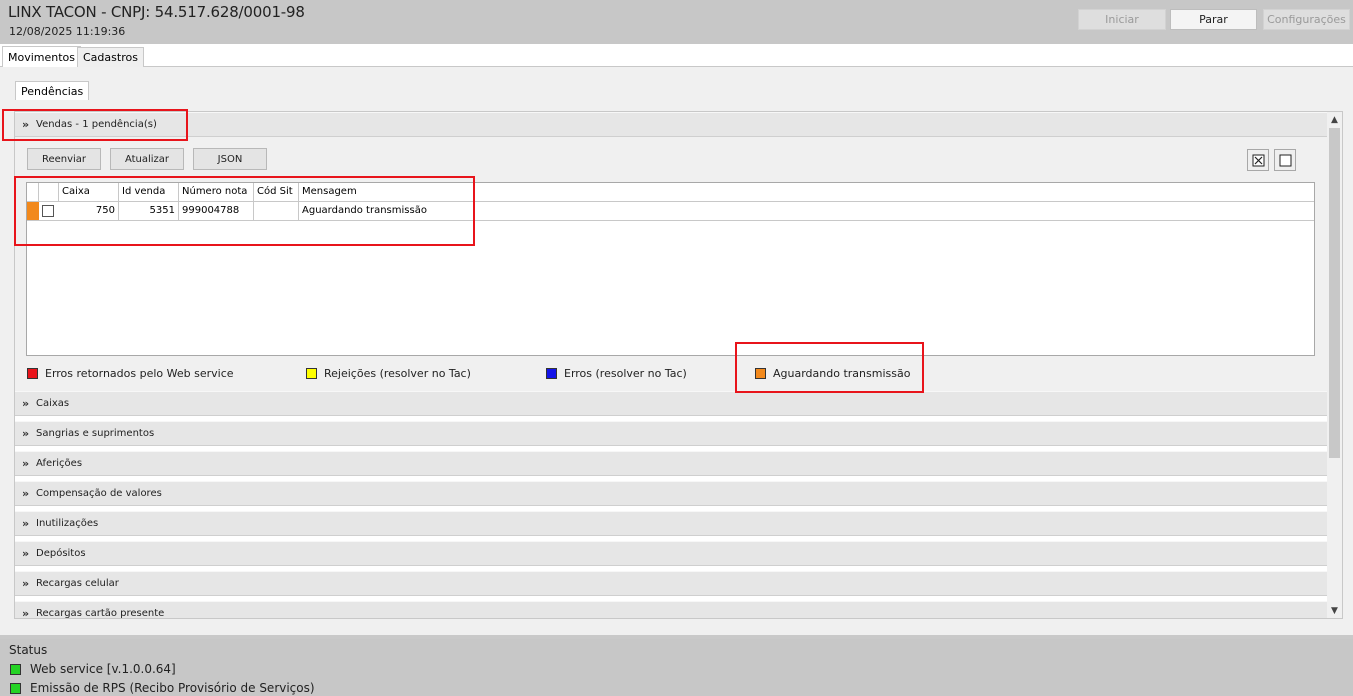 The width and height of the screenshot is (1353, 696). I want to click on legend-item: Erros retornados pelo Web service, so click(130, 373).